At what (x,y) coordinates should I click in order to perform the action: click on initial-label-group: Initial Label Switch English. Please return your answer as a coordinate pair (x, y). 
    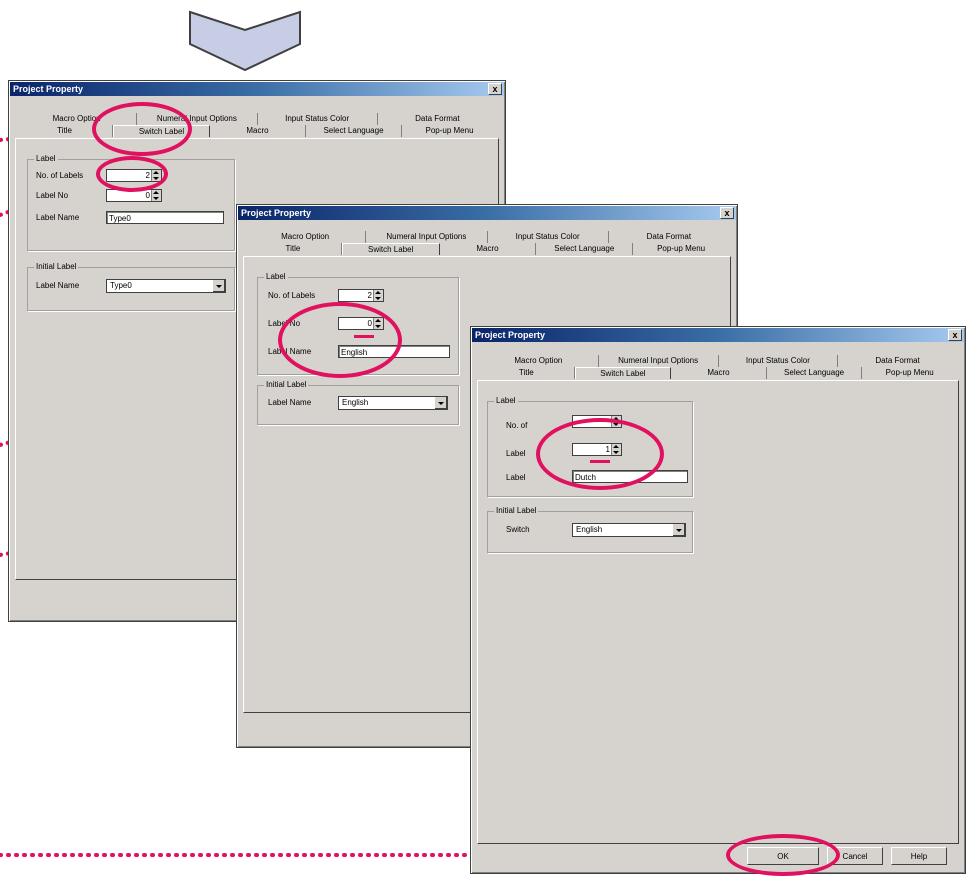
    Looking at the image, I should click on (590, 529).